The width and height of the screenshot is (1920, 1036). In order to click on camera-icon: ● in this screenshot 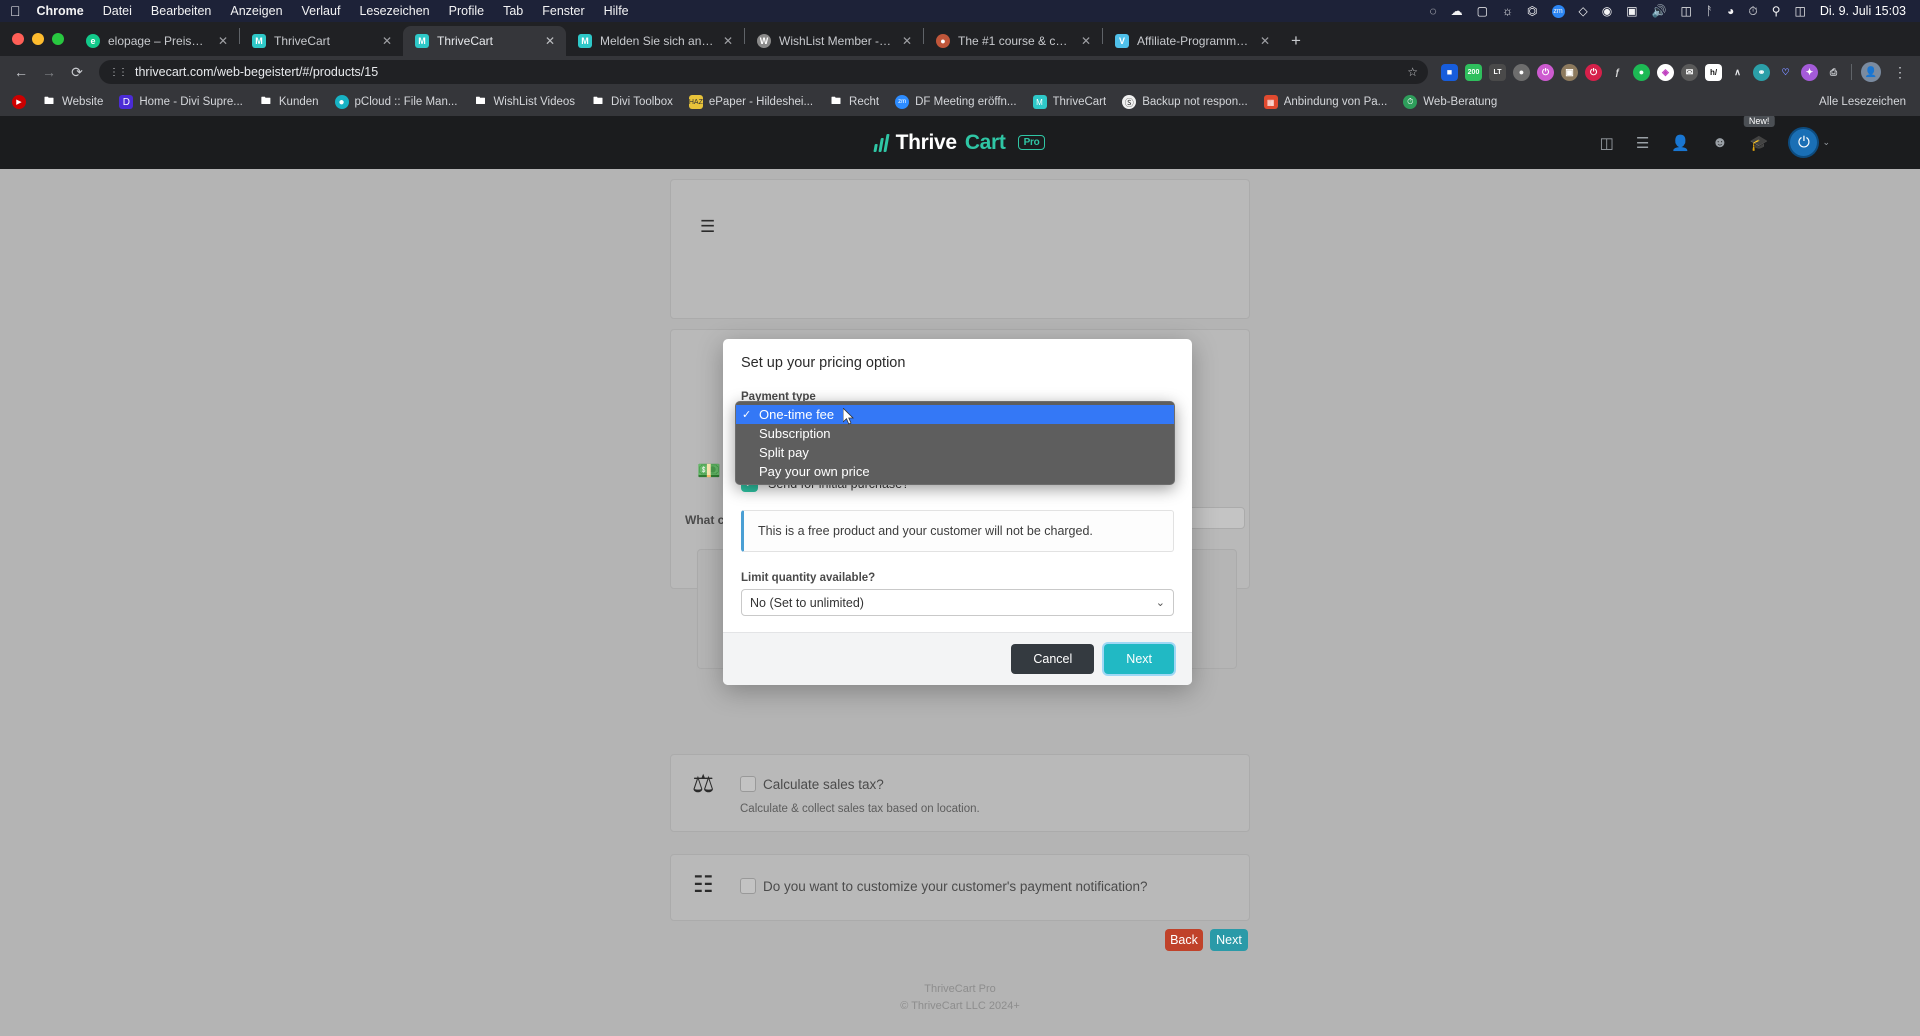, I will do `click(1521, 72)`.